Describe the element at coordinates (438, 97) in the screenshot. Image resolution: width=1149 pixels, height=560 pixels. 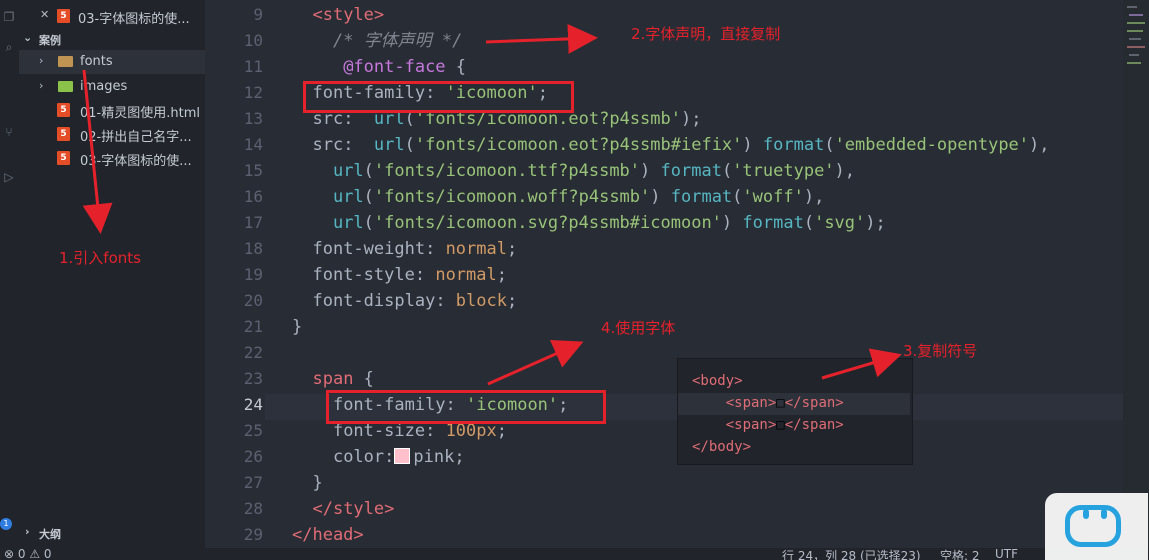
I see `highlight-box-font-family-declaration` at that location.